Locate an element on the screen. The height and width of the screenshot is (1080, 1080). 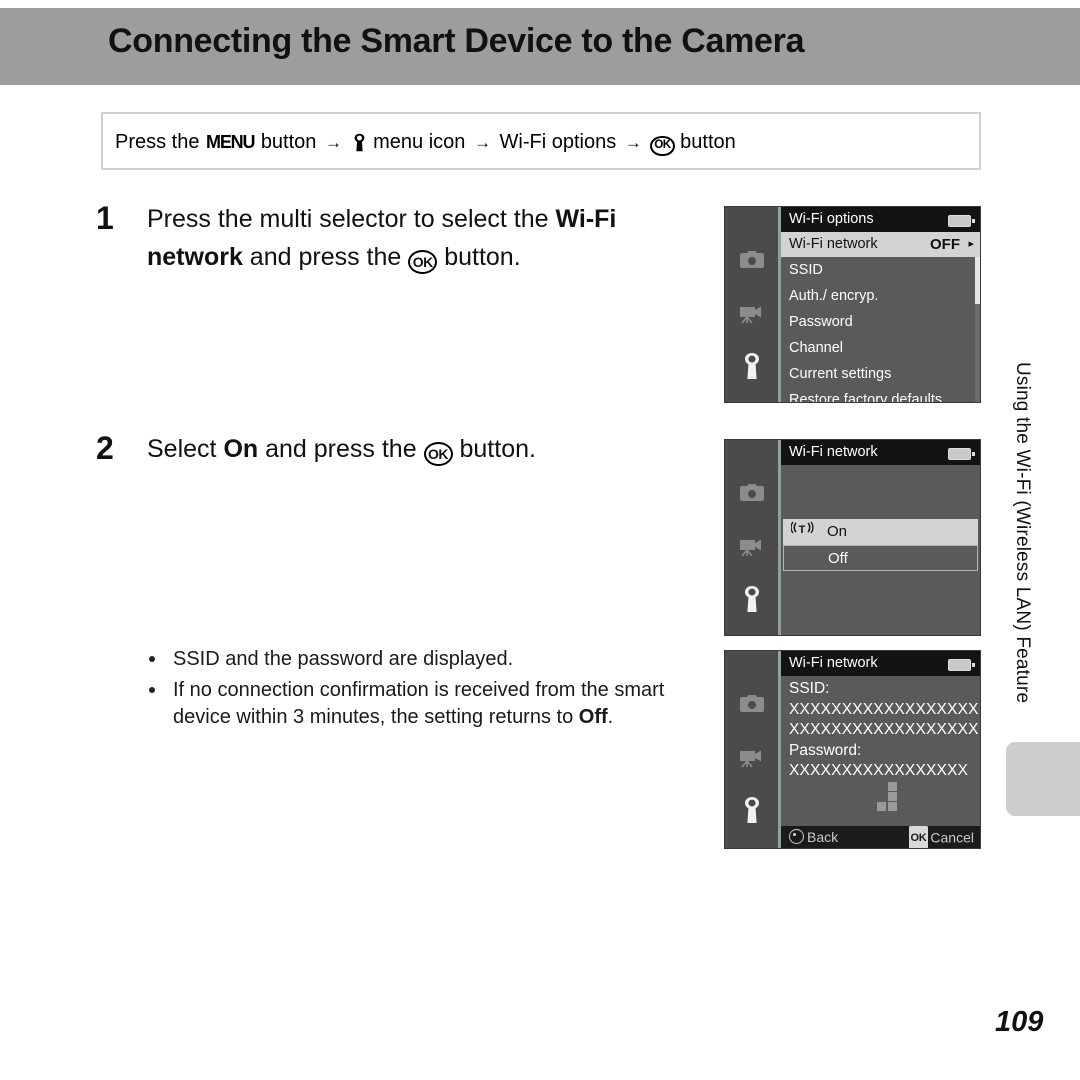
menu-path-word-button-2: button is located at coordinates (708, 142).